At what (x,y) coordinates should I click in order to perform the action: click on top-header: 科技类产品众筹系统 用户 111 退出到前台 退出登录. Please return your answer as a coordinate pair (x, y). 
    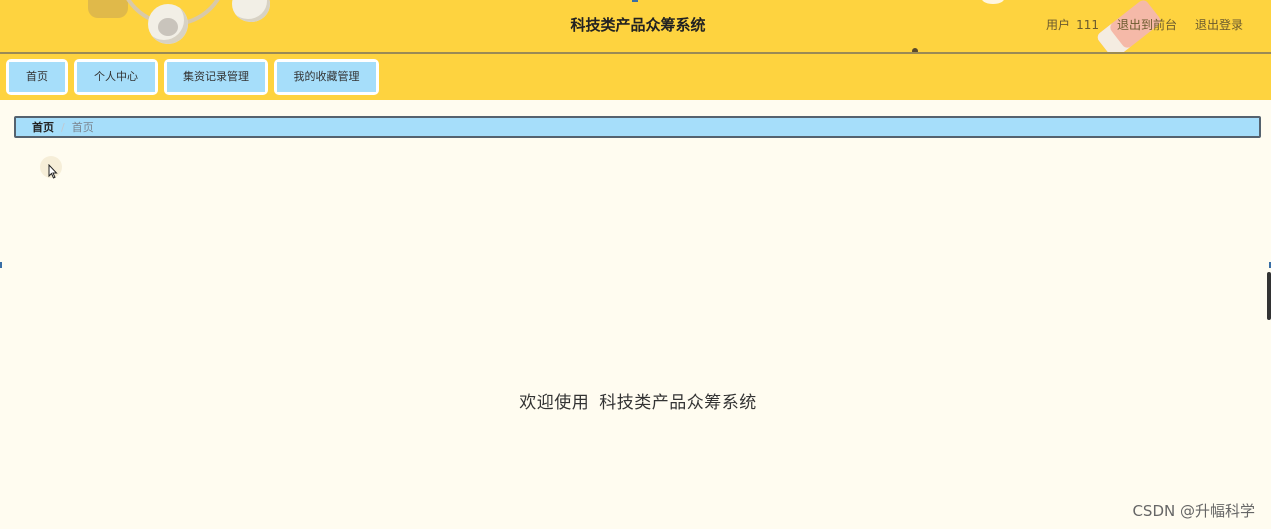
    Looking at the image, I should click on (635, 27).